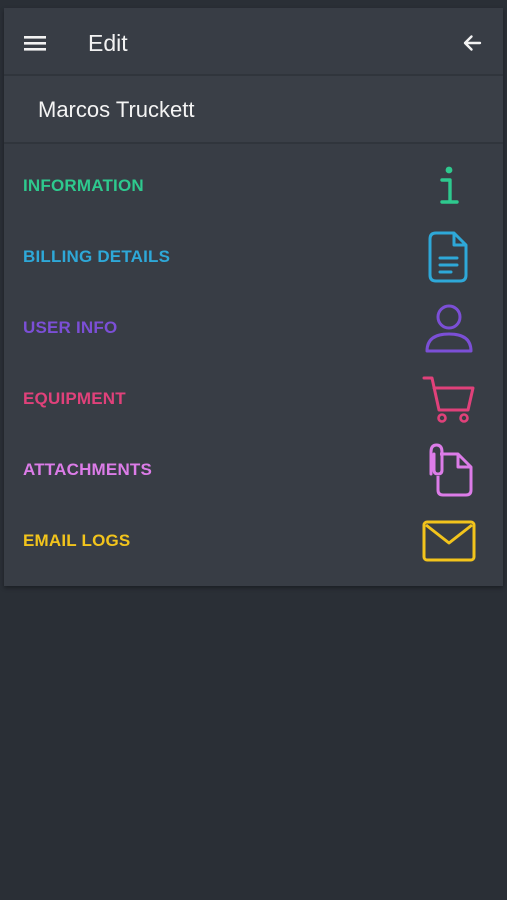 The width and height of the screenshot is (507, 900). I want to click on nav-item-information: INFORMATION, so click(253, 185).